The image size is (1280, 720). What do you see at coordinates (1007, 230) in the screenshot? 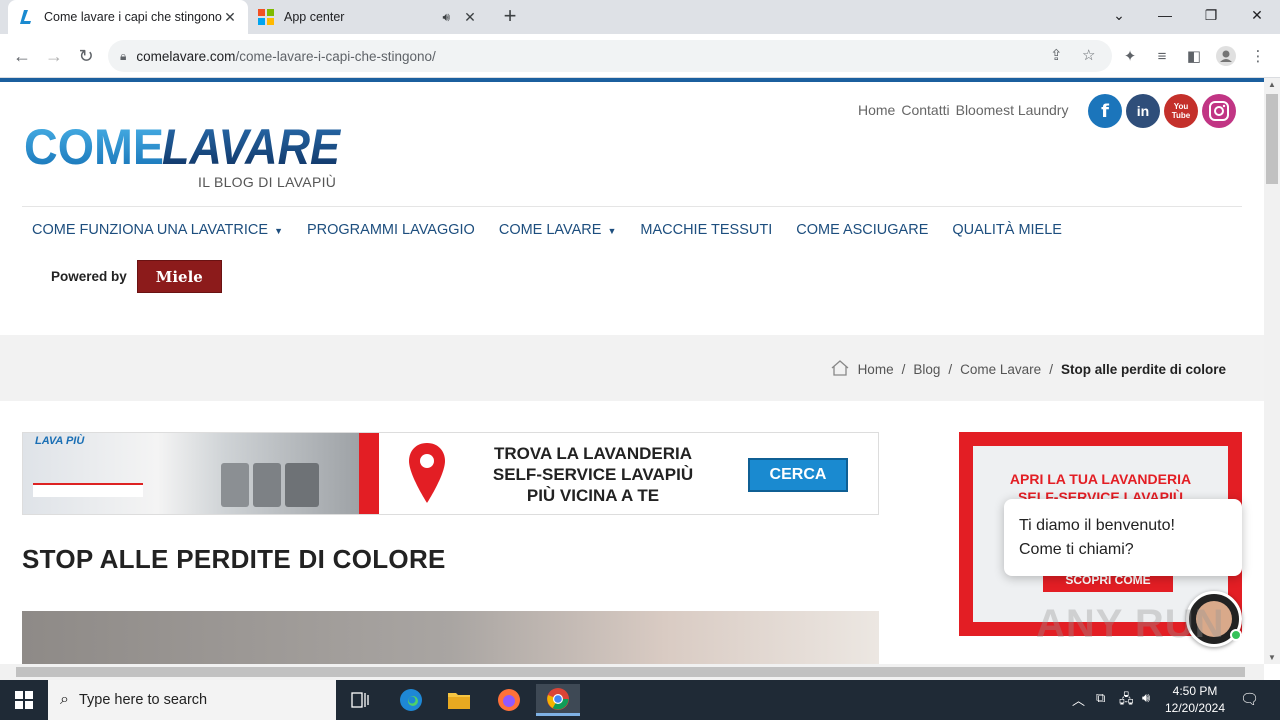
I see `menu-item-qualita-miele: QUALITÀ MIELE` at bounding box center [1007, 230].